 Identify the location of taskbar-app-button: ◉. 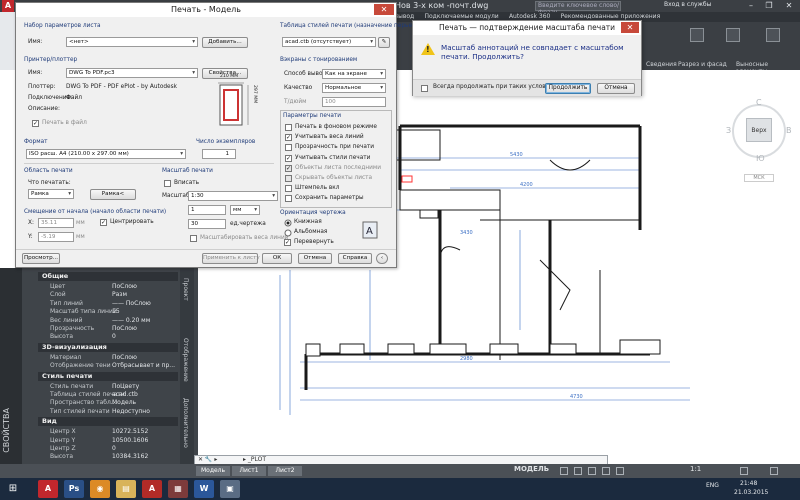
(100, 489).